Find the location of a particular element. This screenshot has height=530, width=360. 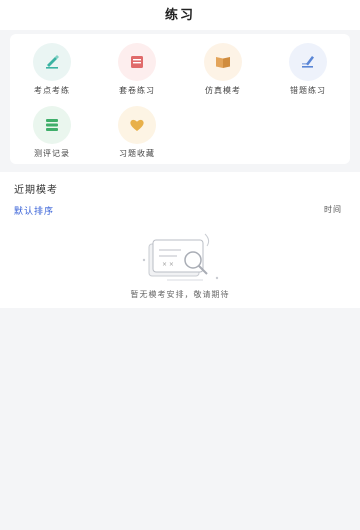

empty-state-text: 暂无模考安排，敬请期待 is located at coordinates (180, 294).